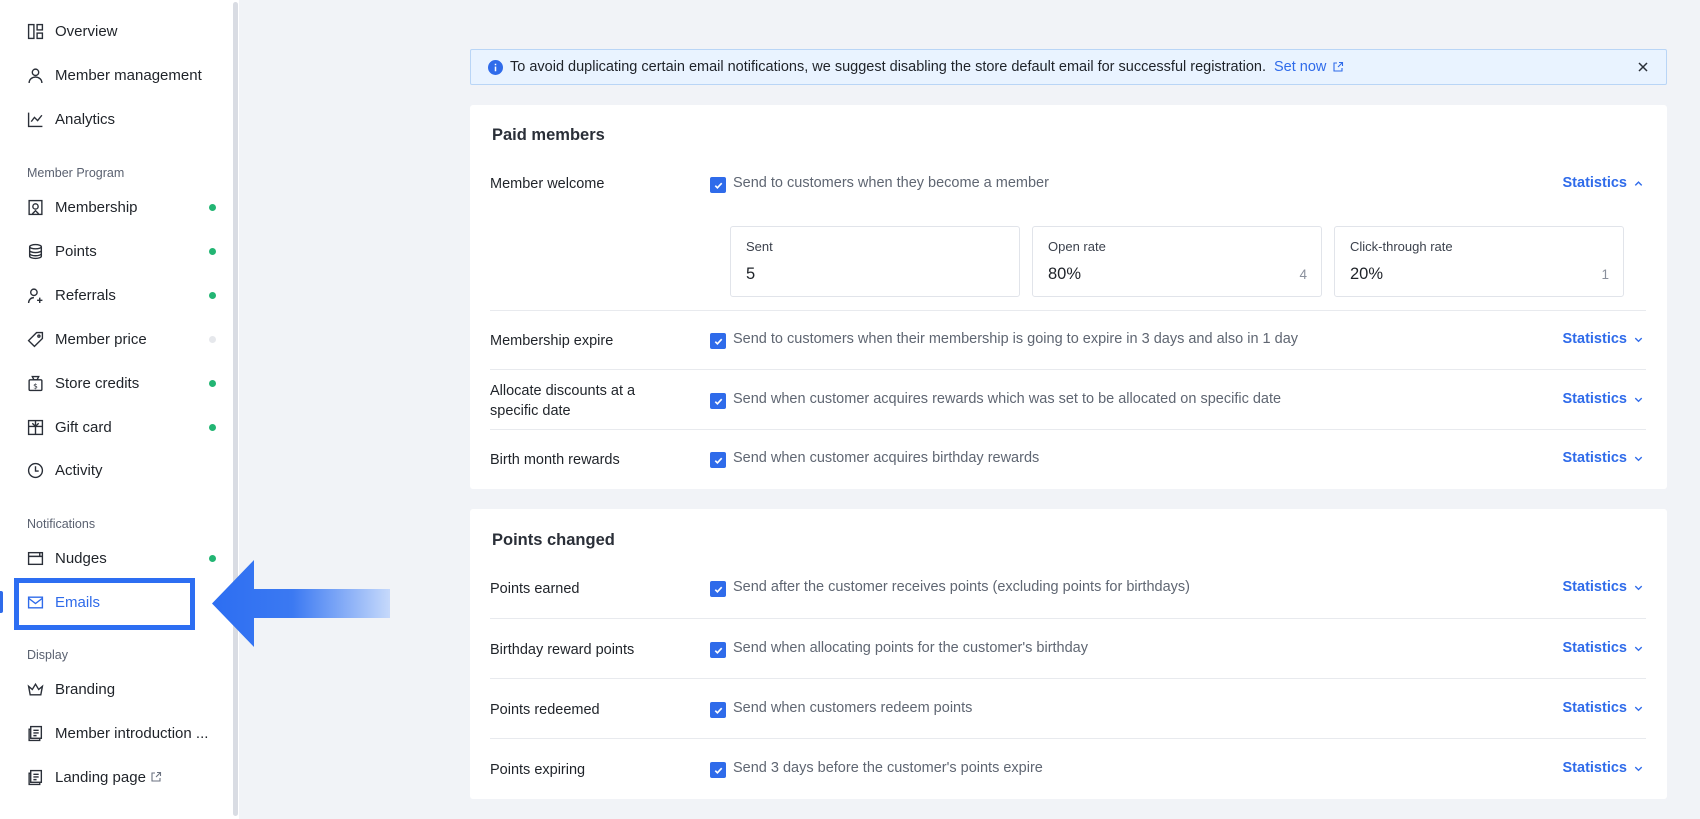  What do you see at coordinates (235, 409) in the screenshot?
I see `sidebar-scrollbar-thumb` at bounding box center [235, 409].